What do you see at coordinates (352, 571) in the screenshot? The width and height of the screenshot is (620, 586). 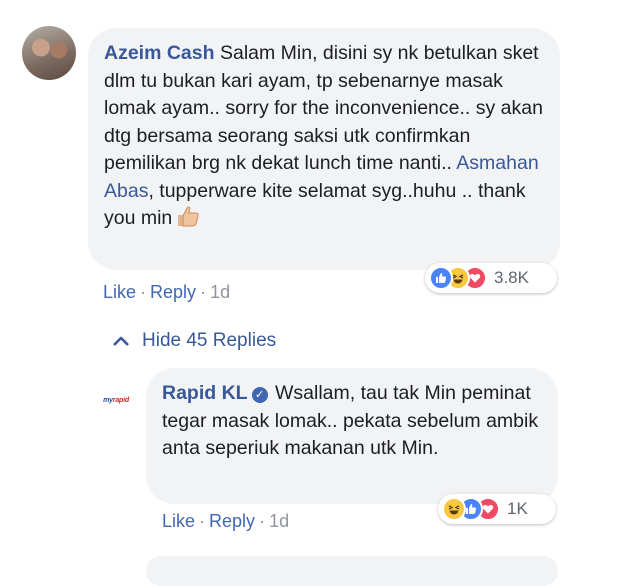 I see `next-reply-bubble` at bounding box center [352, 571].